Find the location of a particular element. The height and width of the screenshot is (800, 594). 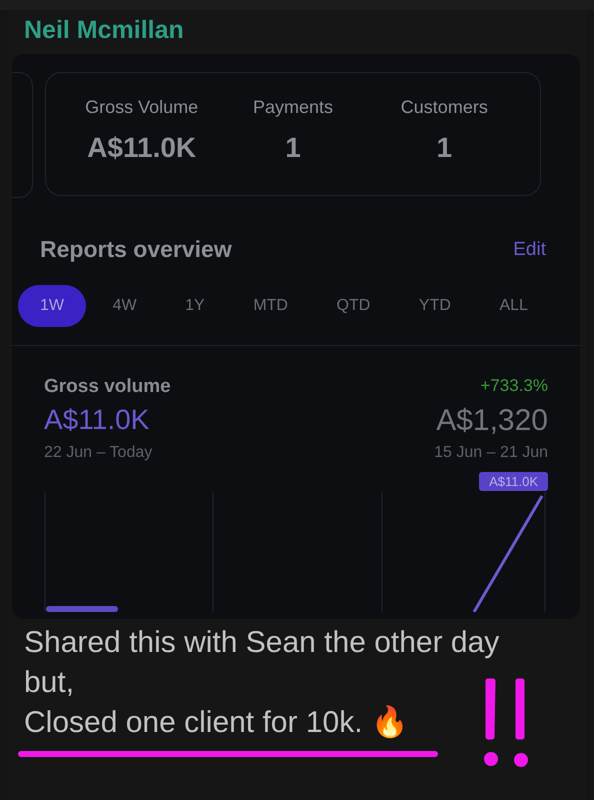

range-tab: ALL is located at coordinates (513, 306).